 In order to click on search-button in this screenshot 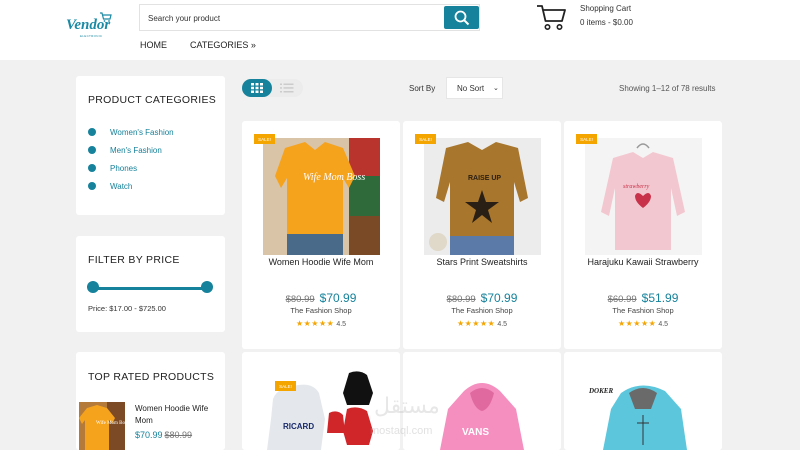, I will do `click(461, 17)`.